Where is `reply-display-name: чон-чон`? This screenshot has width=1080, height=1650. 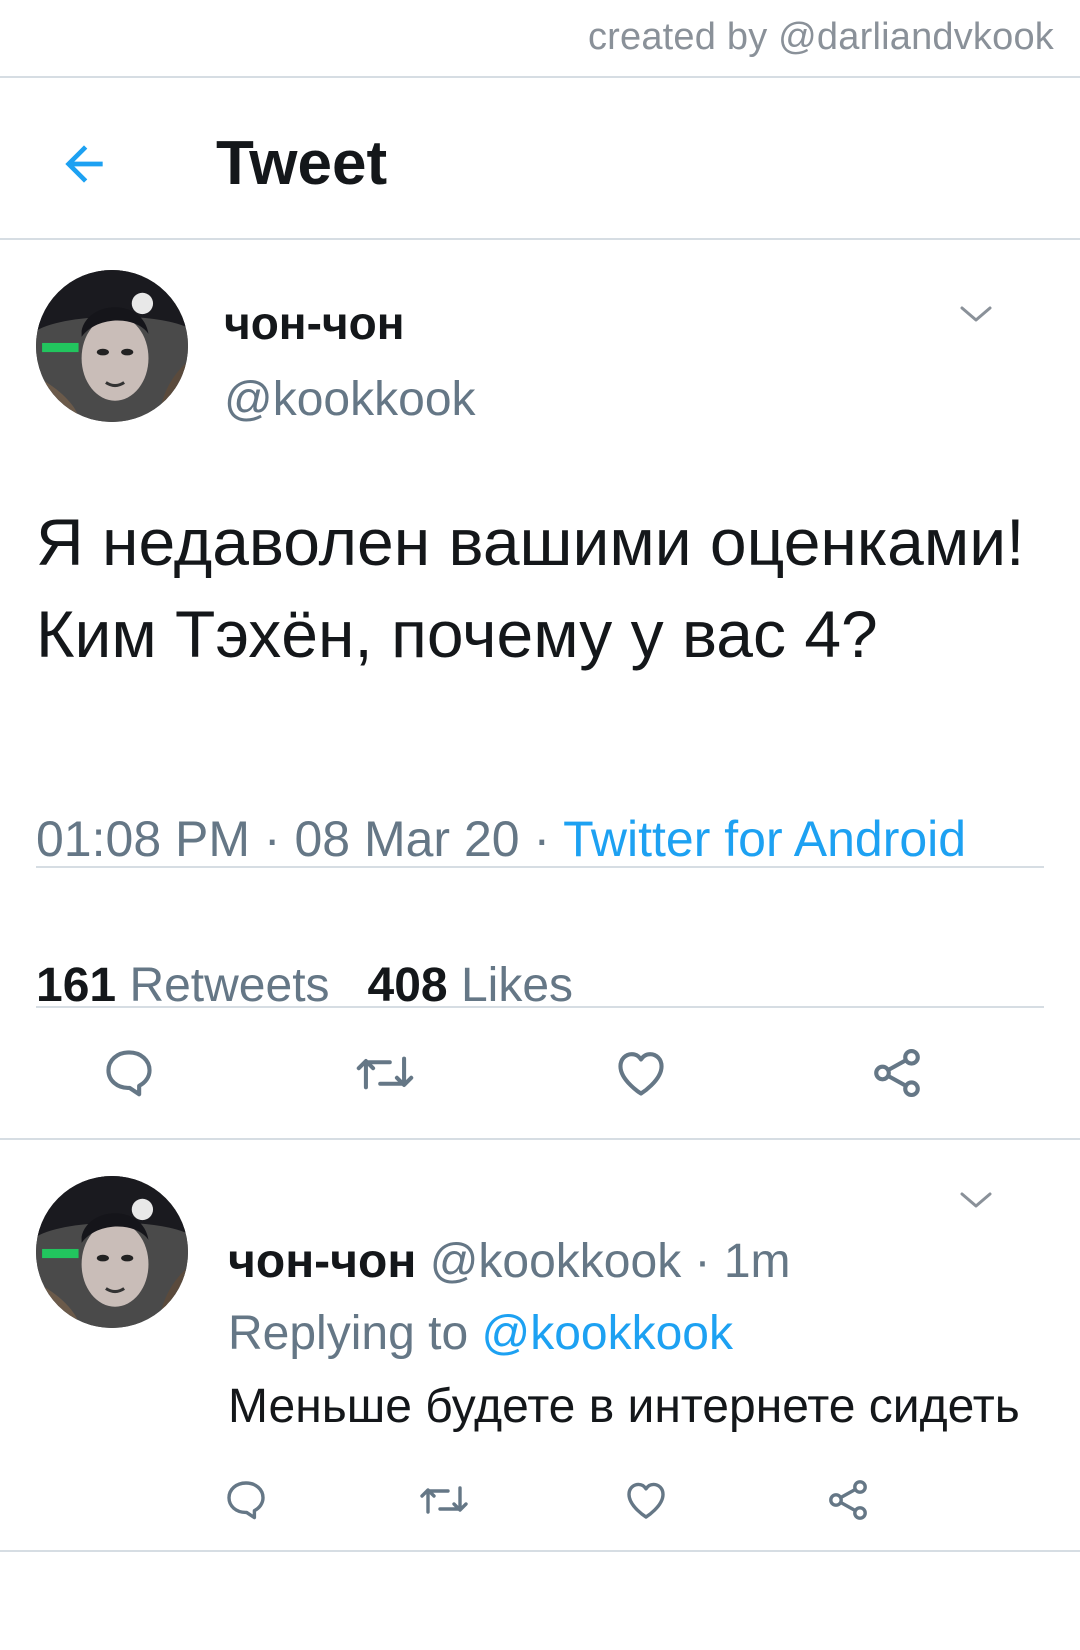
reply-display-name: чон-чон is located at coordinates (322, 1261).